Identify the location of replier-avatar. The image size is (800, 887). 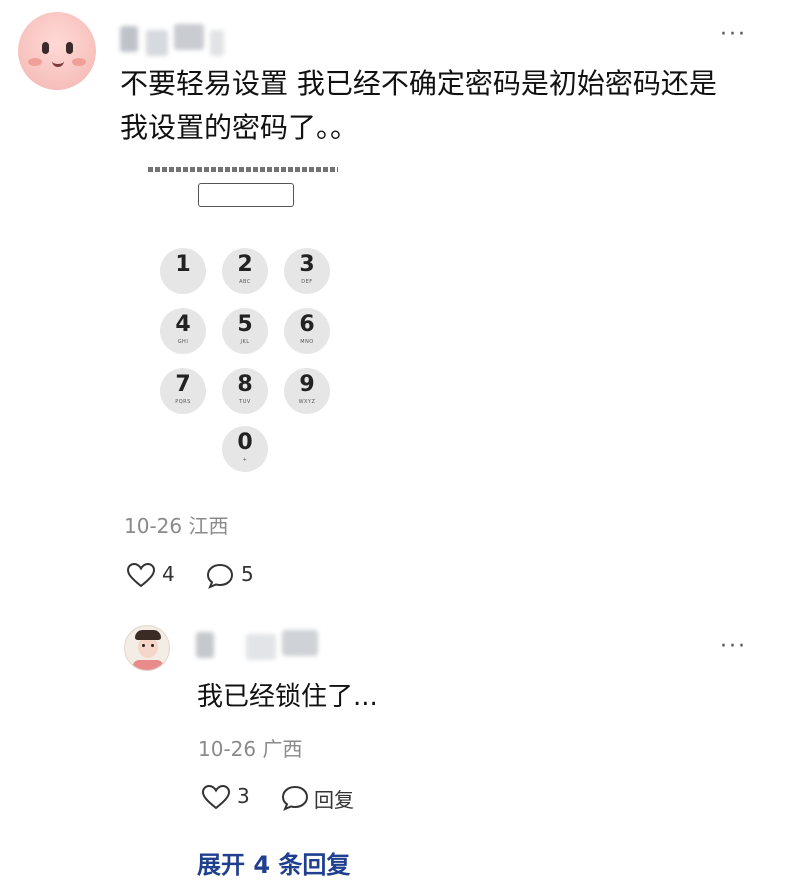
(147, 648).